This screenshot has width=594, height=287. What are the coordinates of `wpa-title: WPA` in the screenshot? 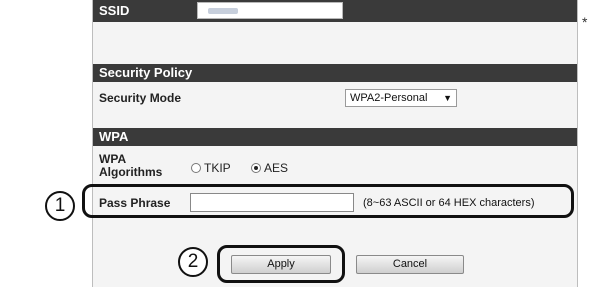 It's located at (114, 136).